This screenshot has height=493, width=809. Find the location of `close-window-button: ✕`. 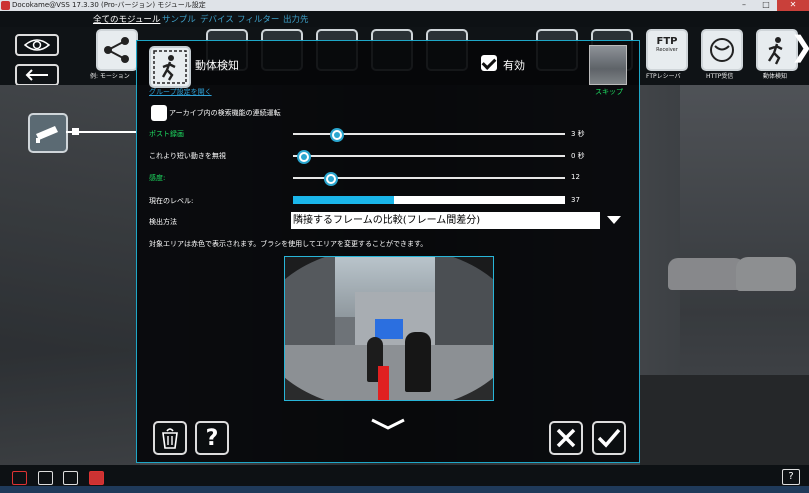

close-window-button: ✕ is located at coordinates (793, 5).